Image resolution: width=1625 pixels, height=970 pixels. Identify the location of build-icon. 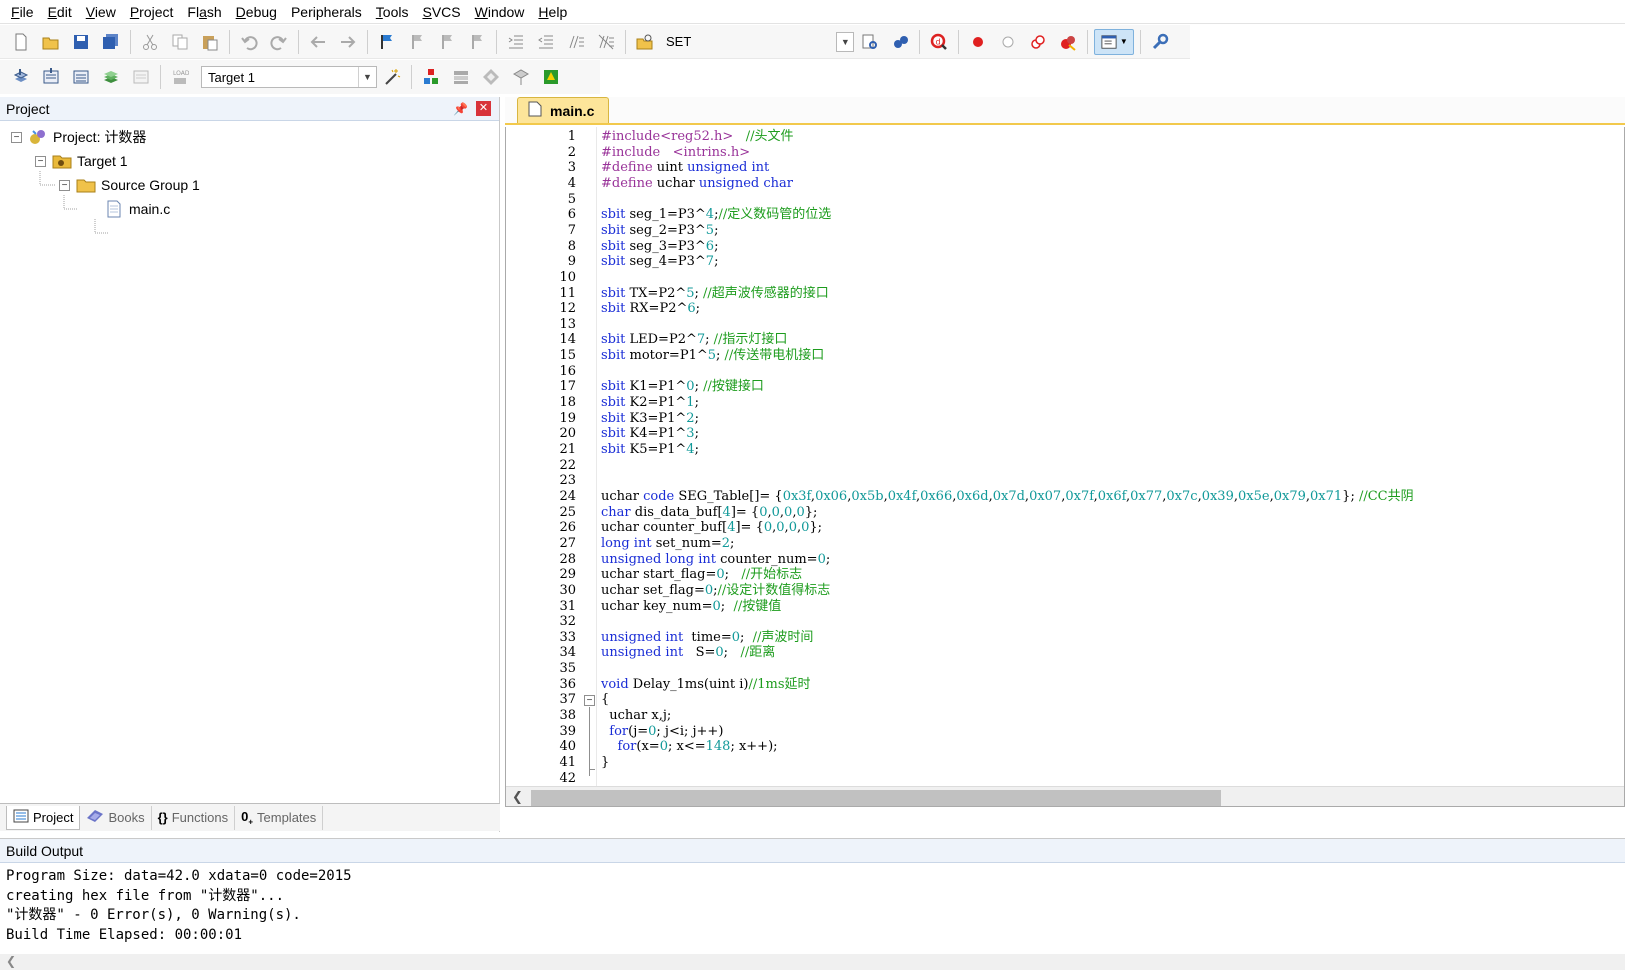
(51, 76).